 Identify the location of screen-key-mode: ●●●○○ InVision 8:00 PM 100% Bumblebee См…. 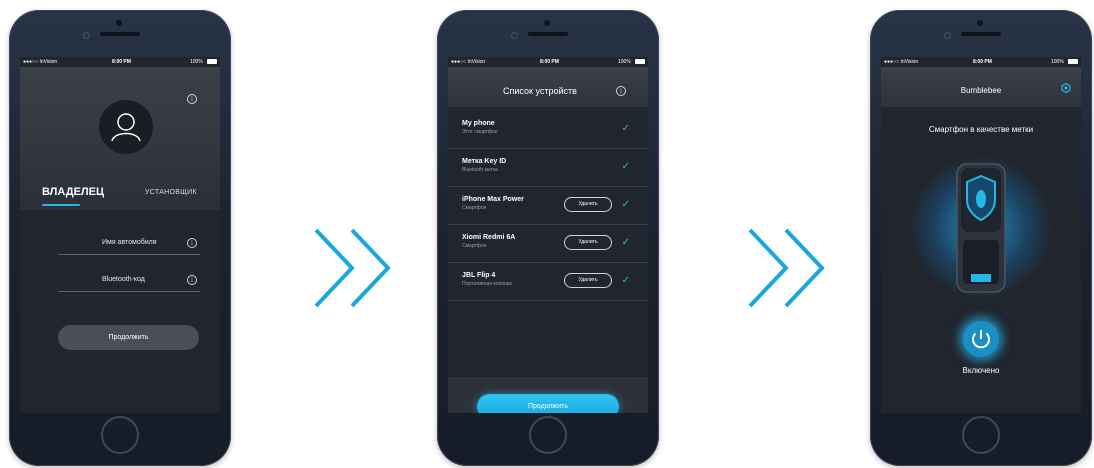
(981, 235).